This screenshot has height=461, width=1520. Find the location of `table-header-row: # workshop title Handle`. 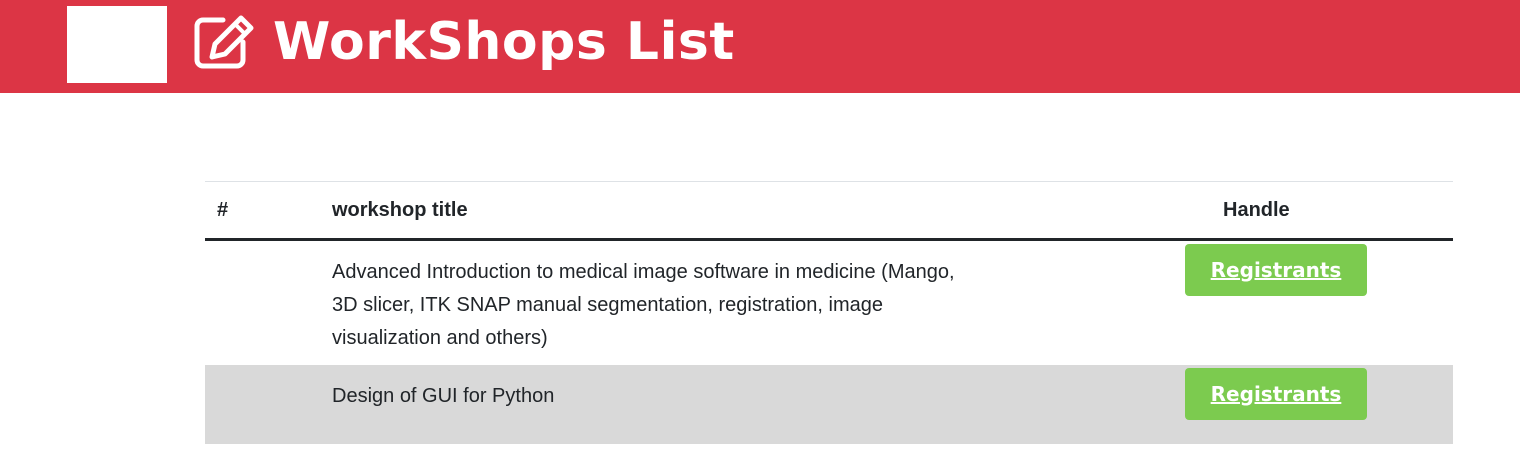

table-header-row: # workshop title Handle is located at coordinates (829, 211).